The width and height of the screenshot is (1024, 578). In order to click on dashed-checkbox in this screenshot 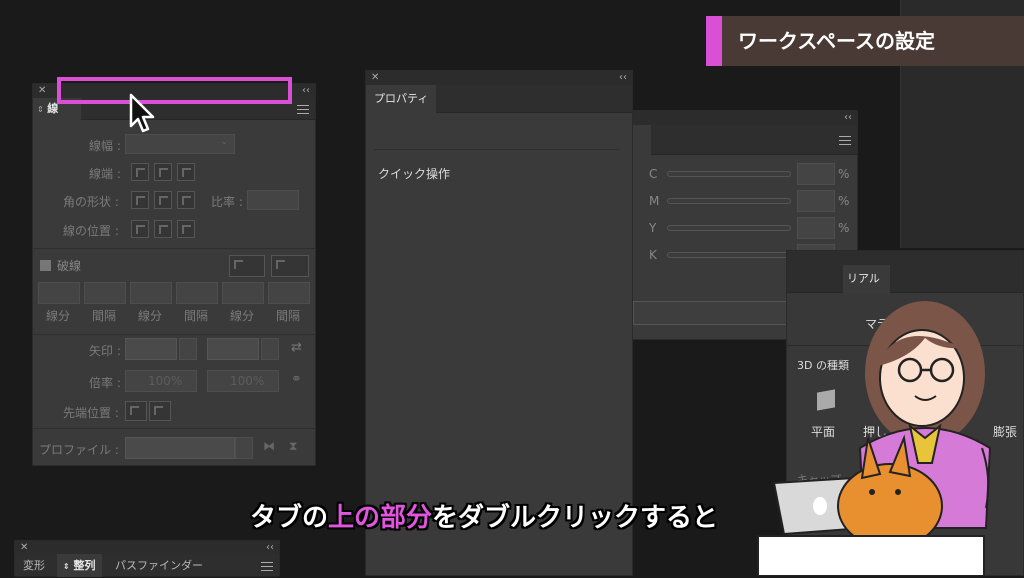, I will do `click(45, 265)`.